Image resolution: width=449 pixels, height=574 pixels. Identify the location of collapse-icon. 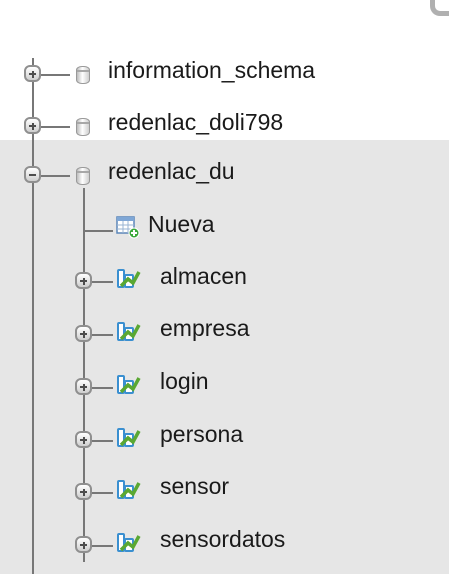
(32, 174).